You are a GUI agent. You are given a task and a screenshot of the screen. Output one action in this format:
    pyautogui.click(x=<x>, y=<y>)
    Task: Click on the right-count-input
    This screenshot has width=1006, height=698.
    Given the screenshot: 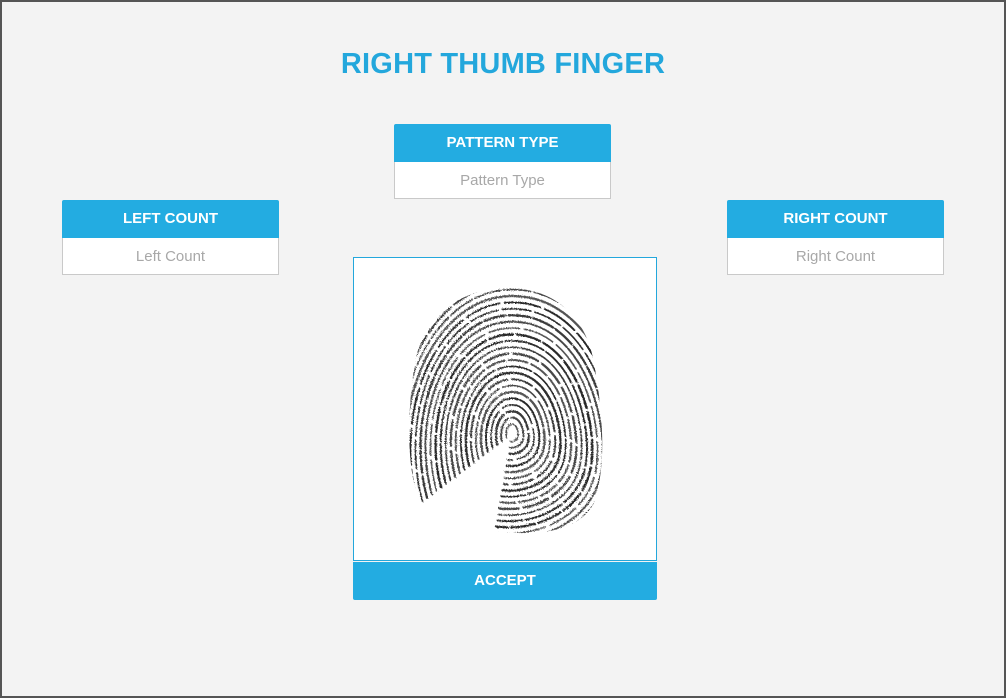 What is the action you would take?
    pyautogui.click(x=835, y=256)
    